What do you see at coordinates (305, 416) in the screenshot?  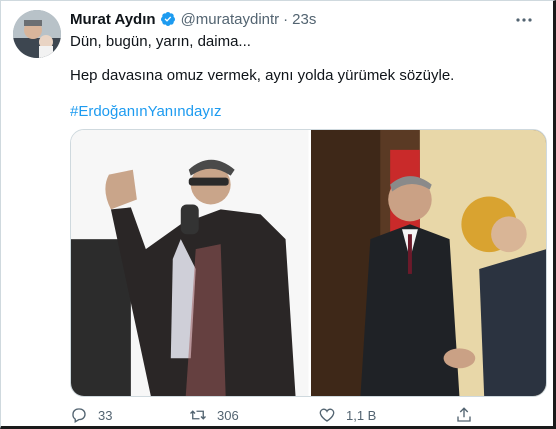 I see `action-bar: 33 306 1,1 B` at bounding box center [305, 416].